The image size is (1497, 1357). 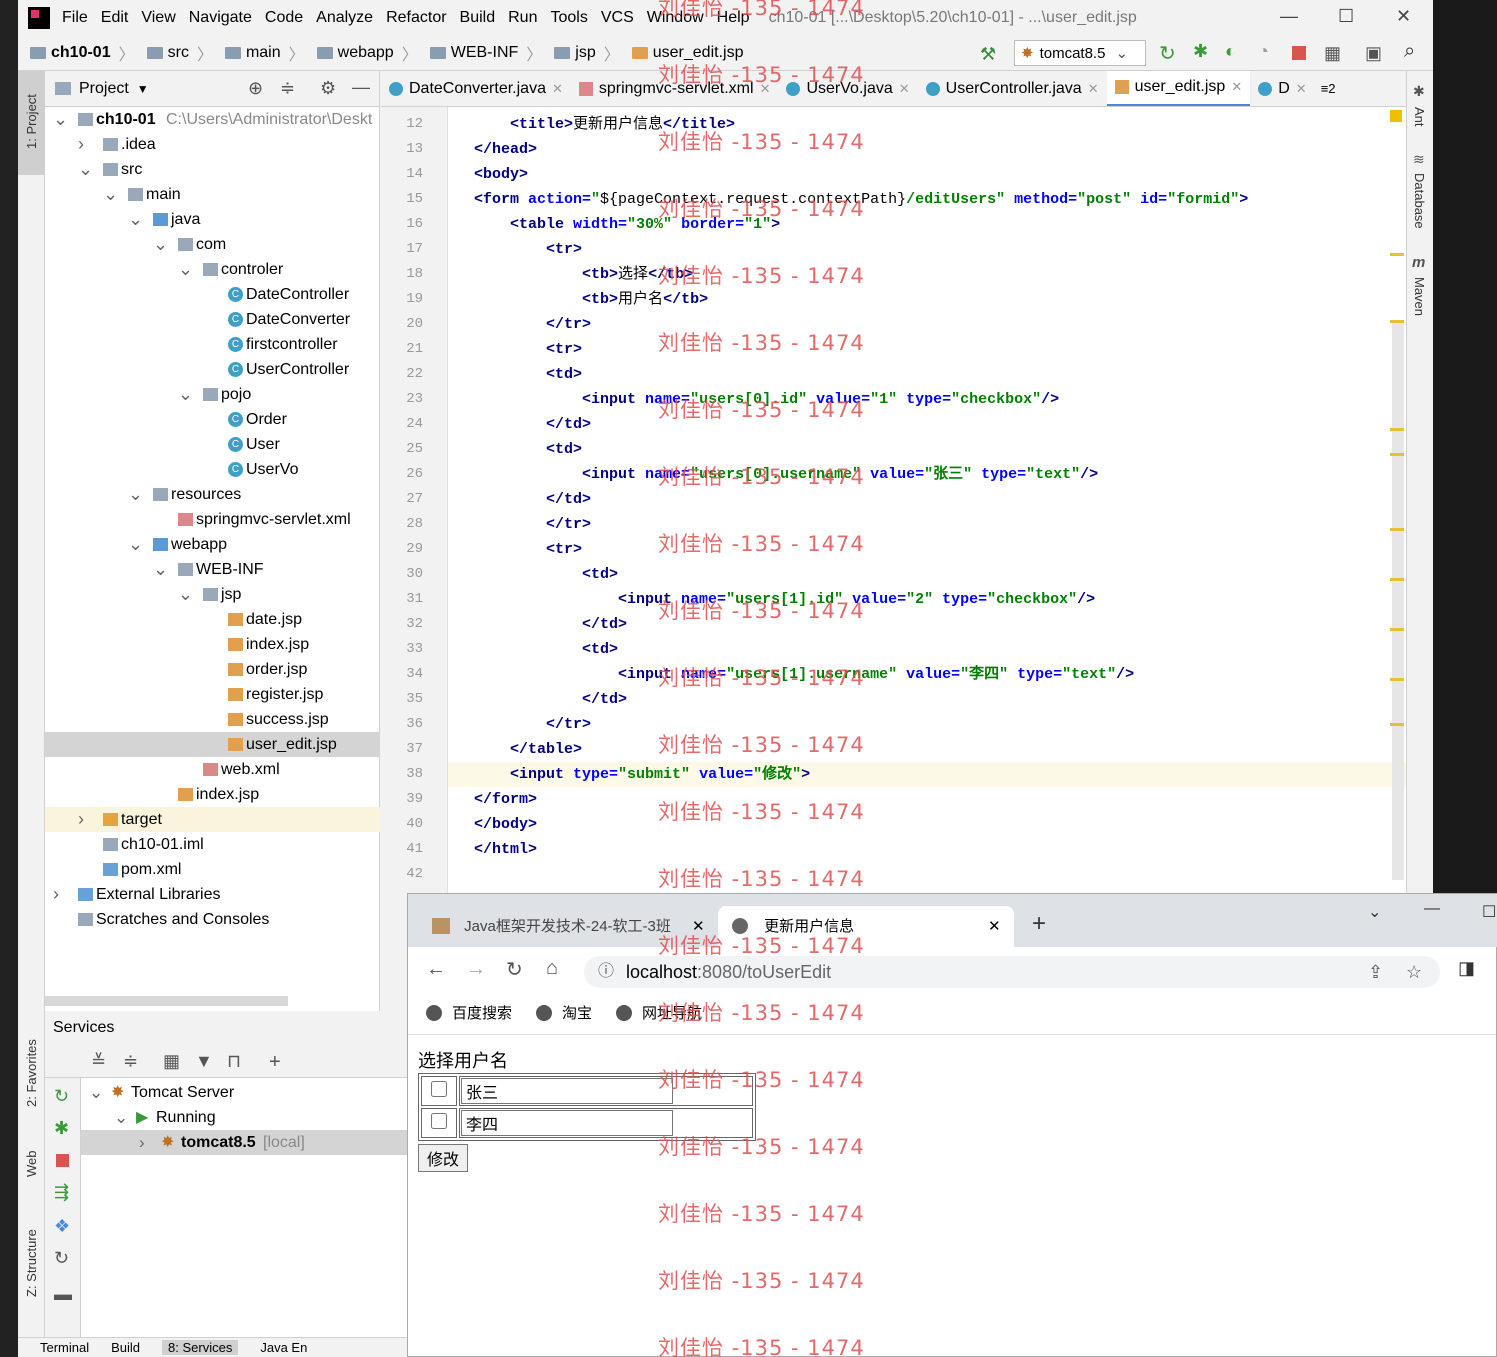 What do you see at coordinates (212, 269) in the screenshot?
I see `tree-item: ⌄ controler` at bounding box center [212, 269].